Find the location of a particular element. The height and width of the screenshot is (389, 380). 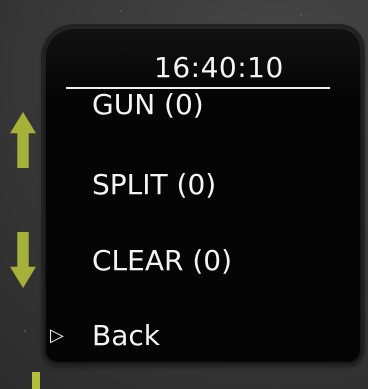

menu-item-split: SPLIT (0) is located at coordinates (154, 185).